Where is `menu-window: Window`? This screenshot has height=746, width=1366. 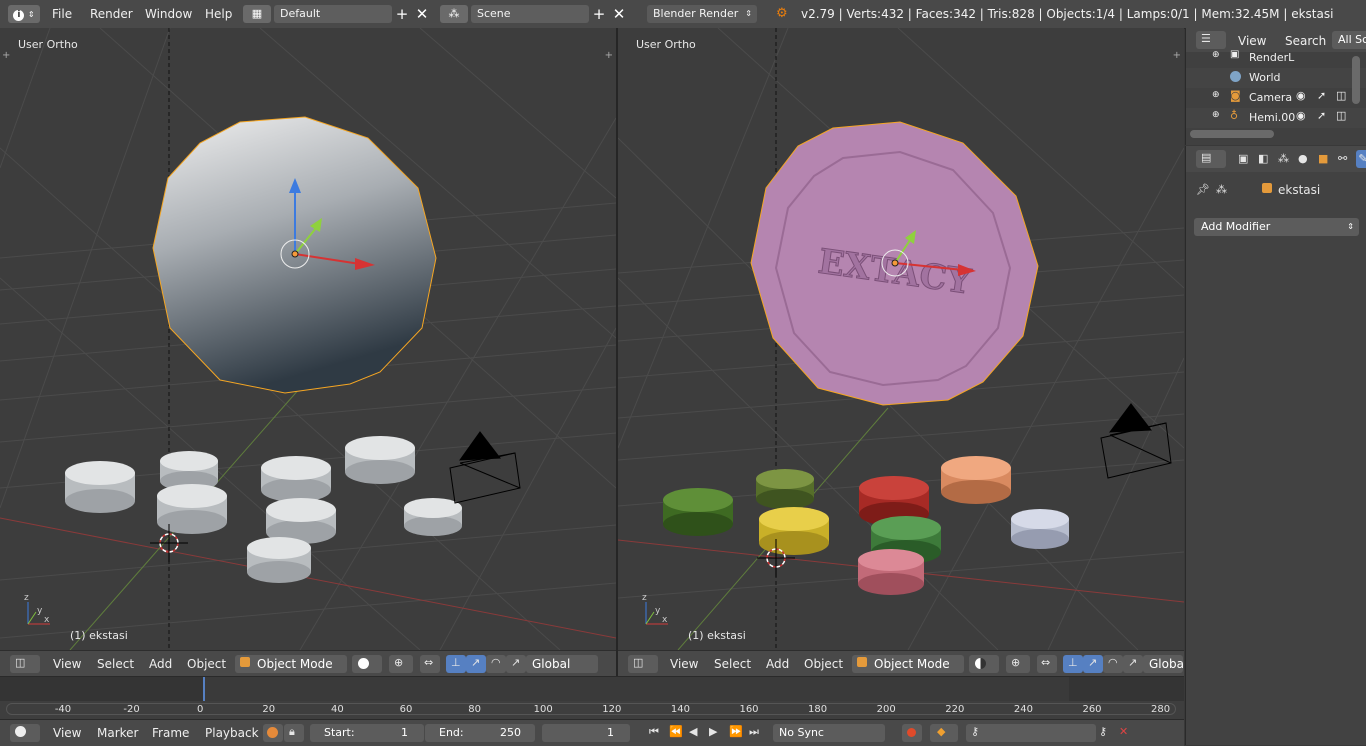
menu-window: Window is located at coordinates (168, 14).